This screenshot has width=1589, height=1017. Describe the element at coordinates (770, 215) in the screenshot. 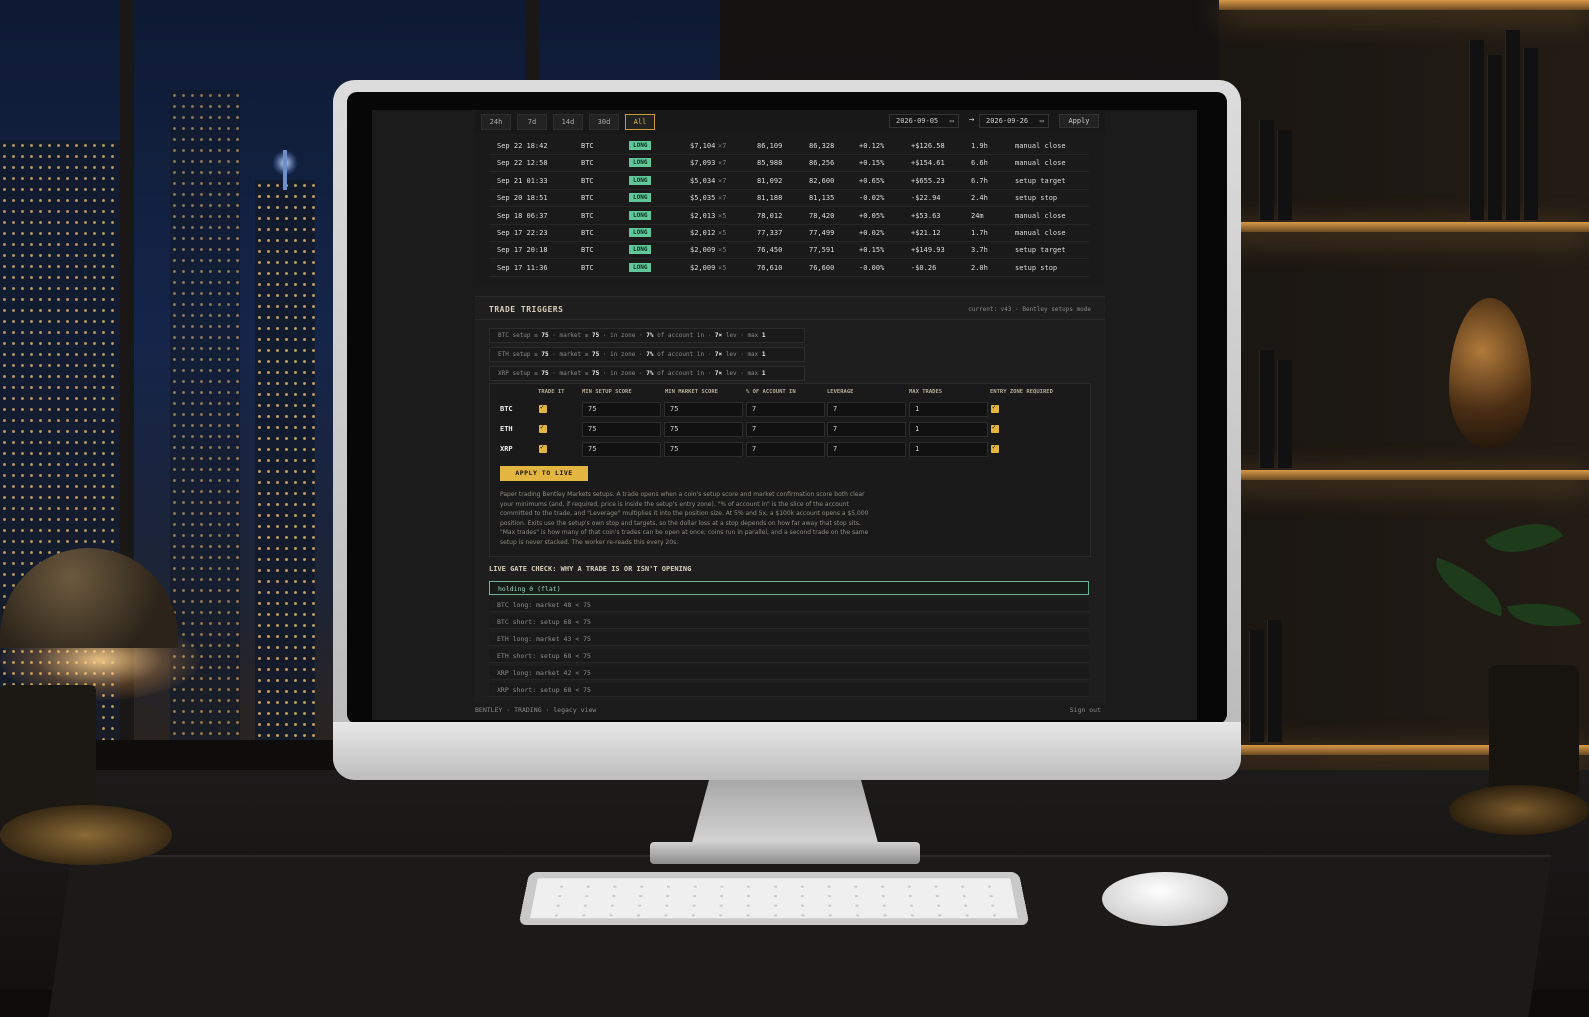

I see `trade-entry: 78,012` at that location.